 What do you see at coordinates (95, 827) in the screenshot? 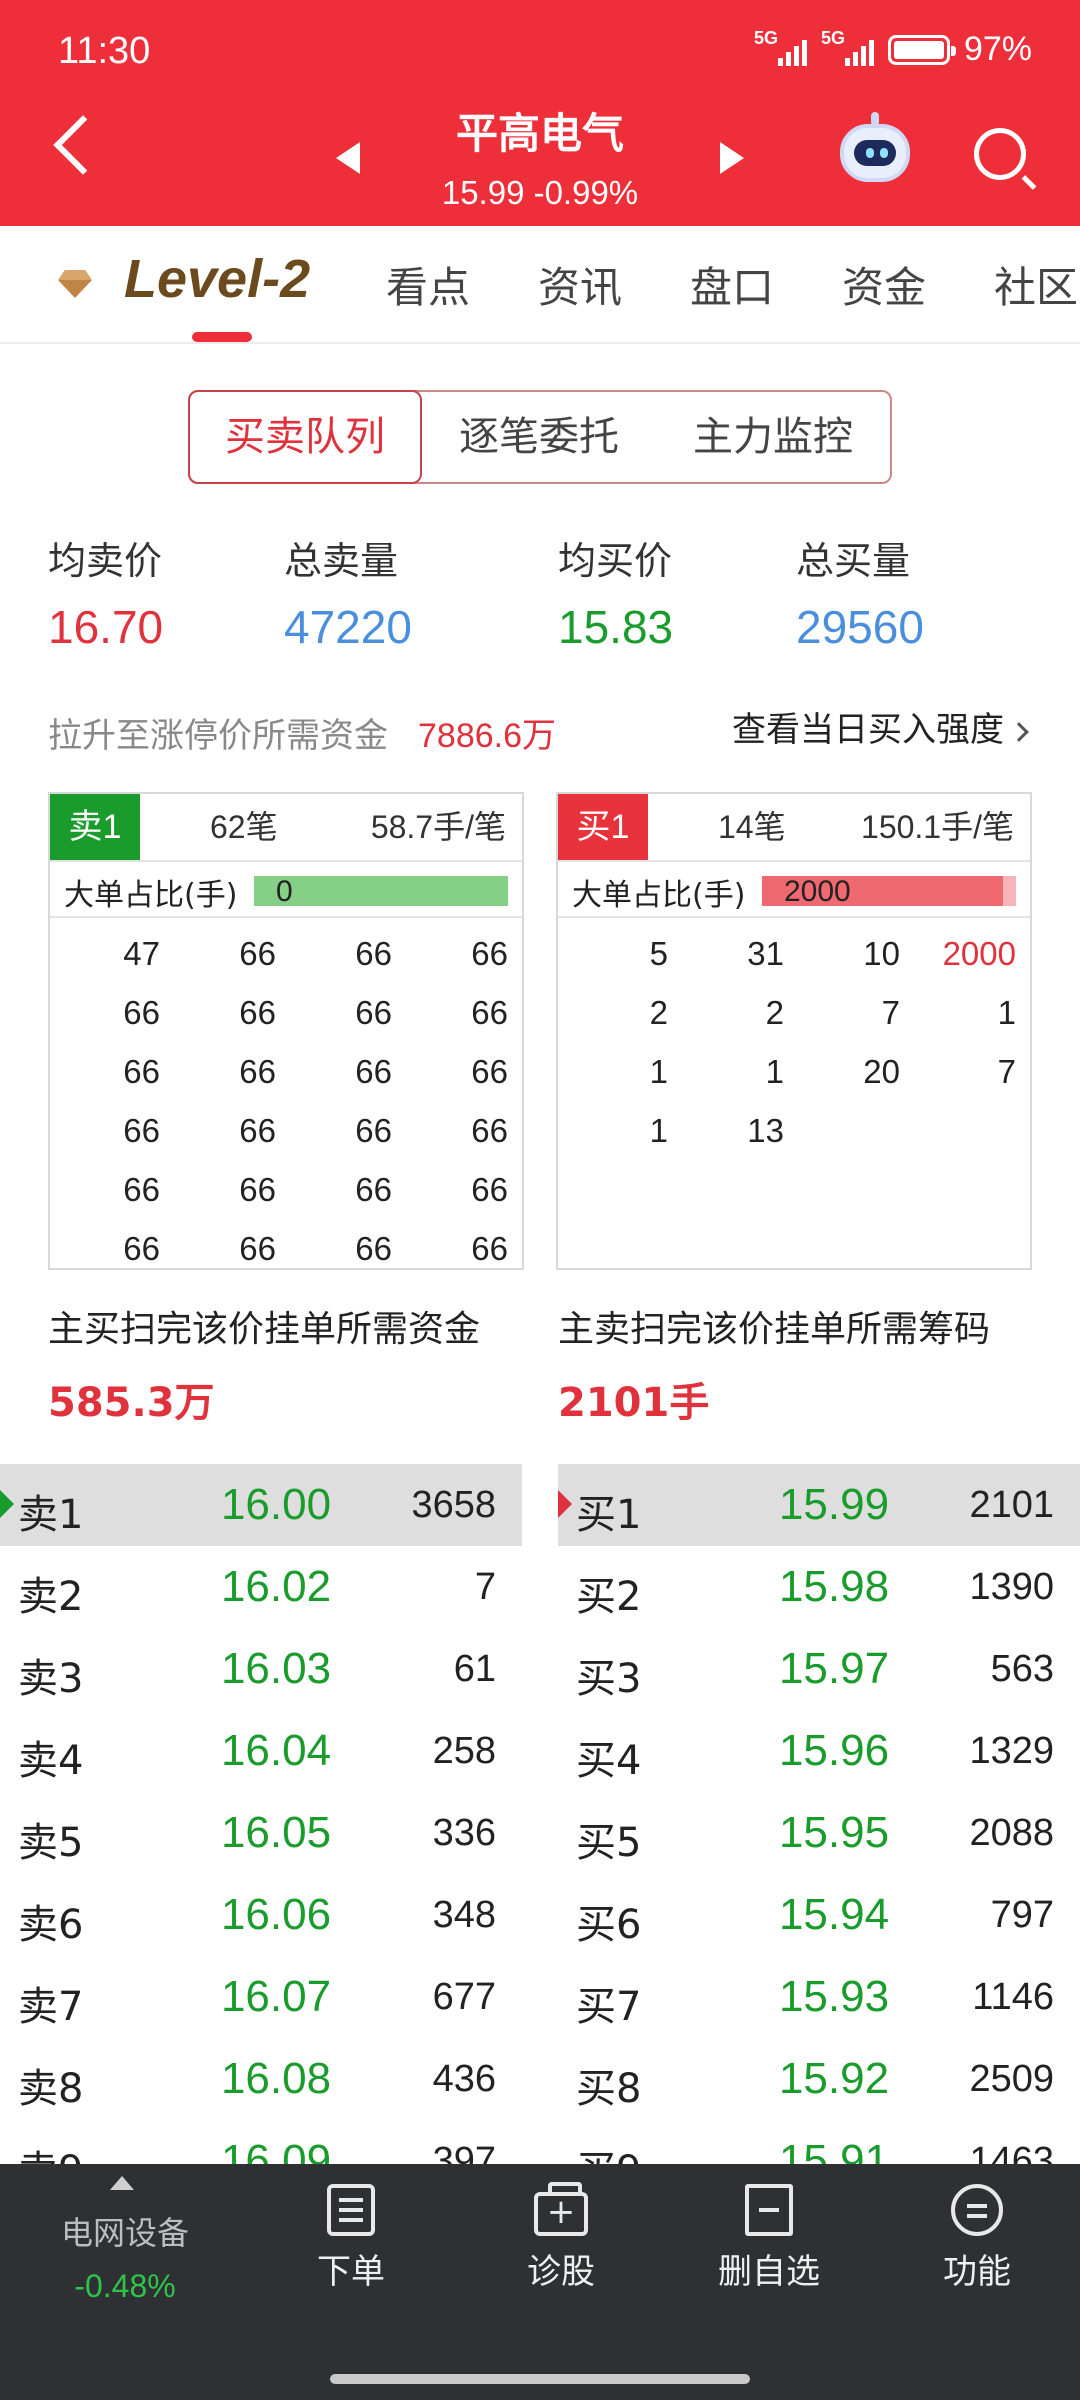
I see `sell-queue-tag: 卖1` at bounding box center [95, 827].